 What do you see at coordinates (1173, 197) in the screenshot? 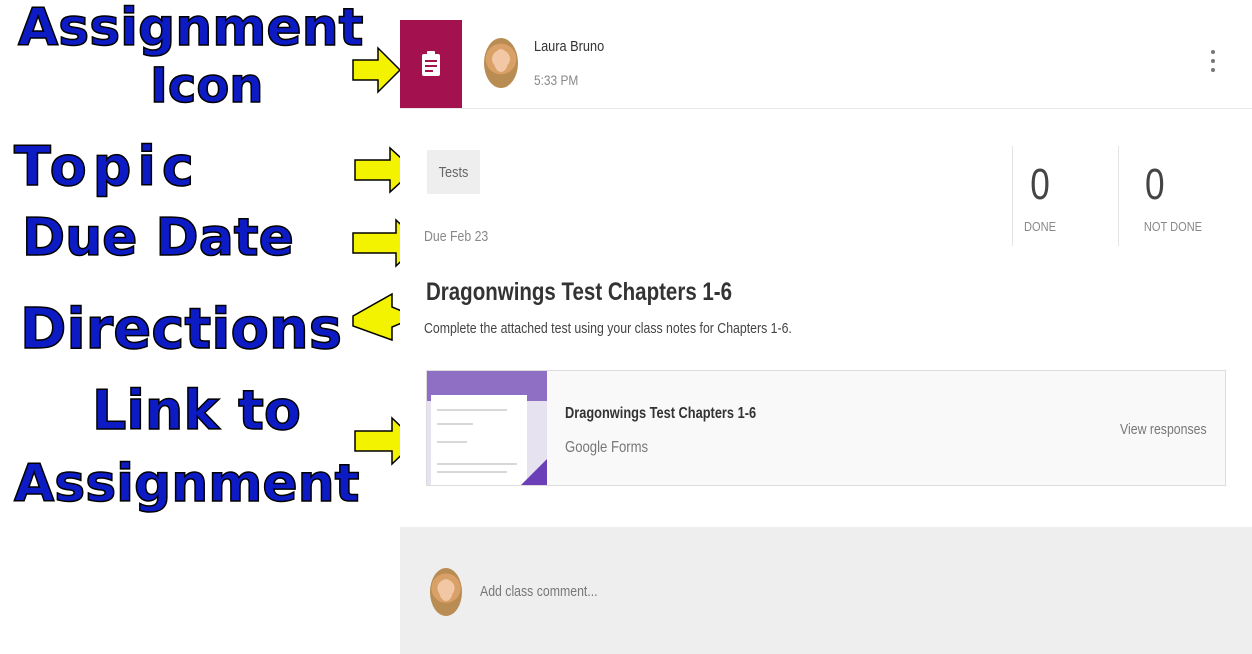
I see `stat-not-done: 0 NOT DONE` at bounding box center [1173, 197].